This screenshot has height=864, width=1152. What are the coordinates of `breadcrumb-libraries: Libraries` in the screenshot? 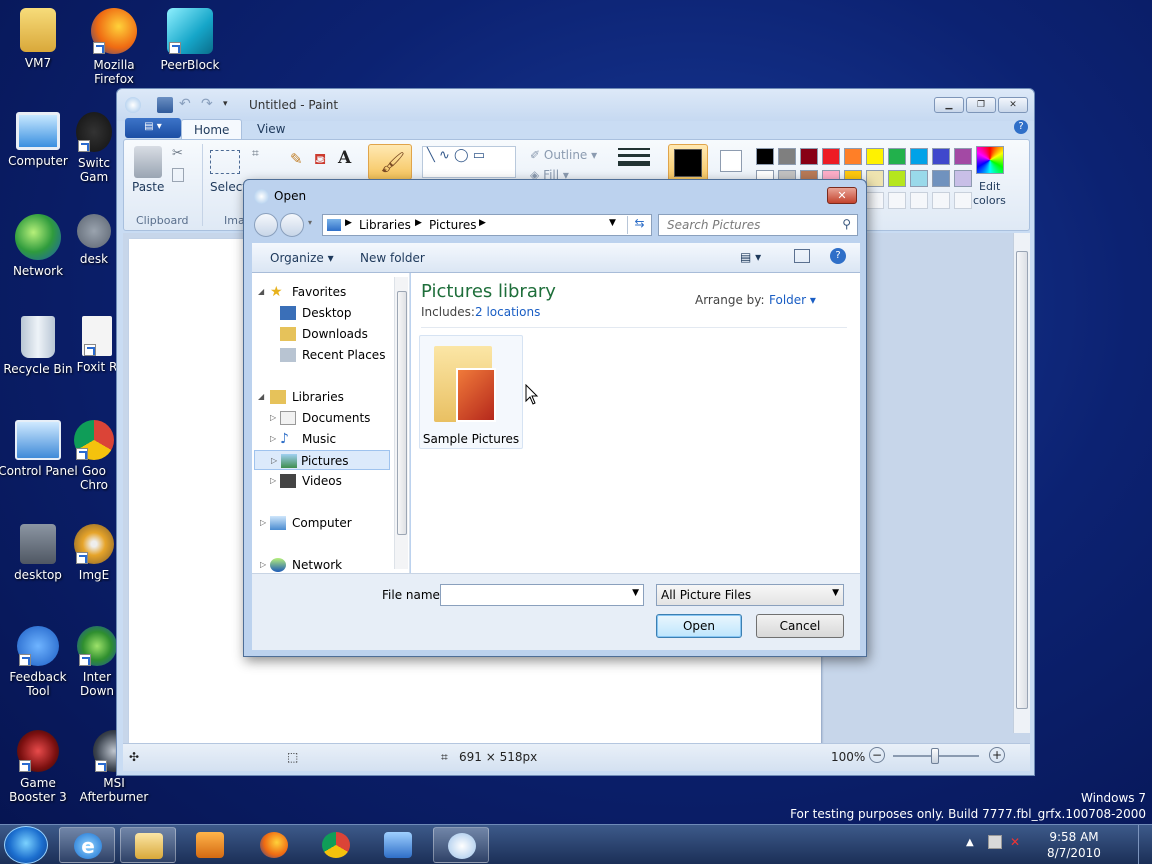 It's located at (385, 225).